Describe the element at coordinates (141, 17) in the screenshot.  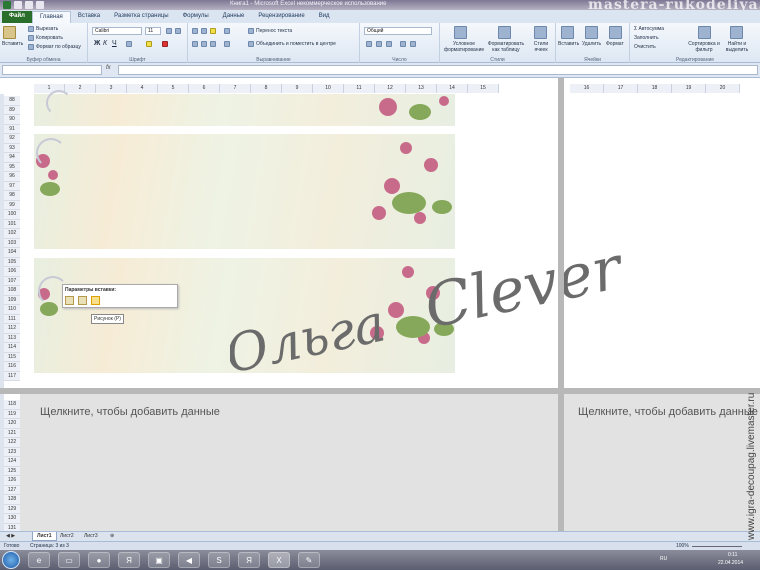
I see `tab-page-layout: Разметка страницы` at that location.